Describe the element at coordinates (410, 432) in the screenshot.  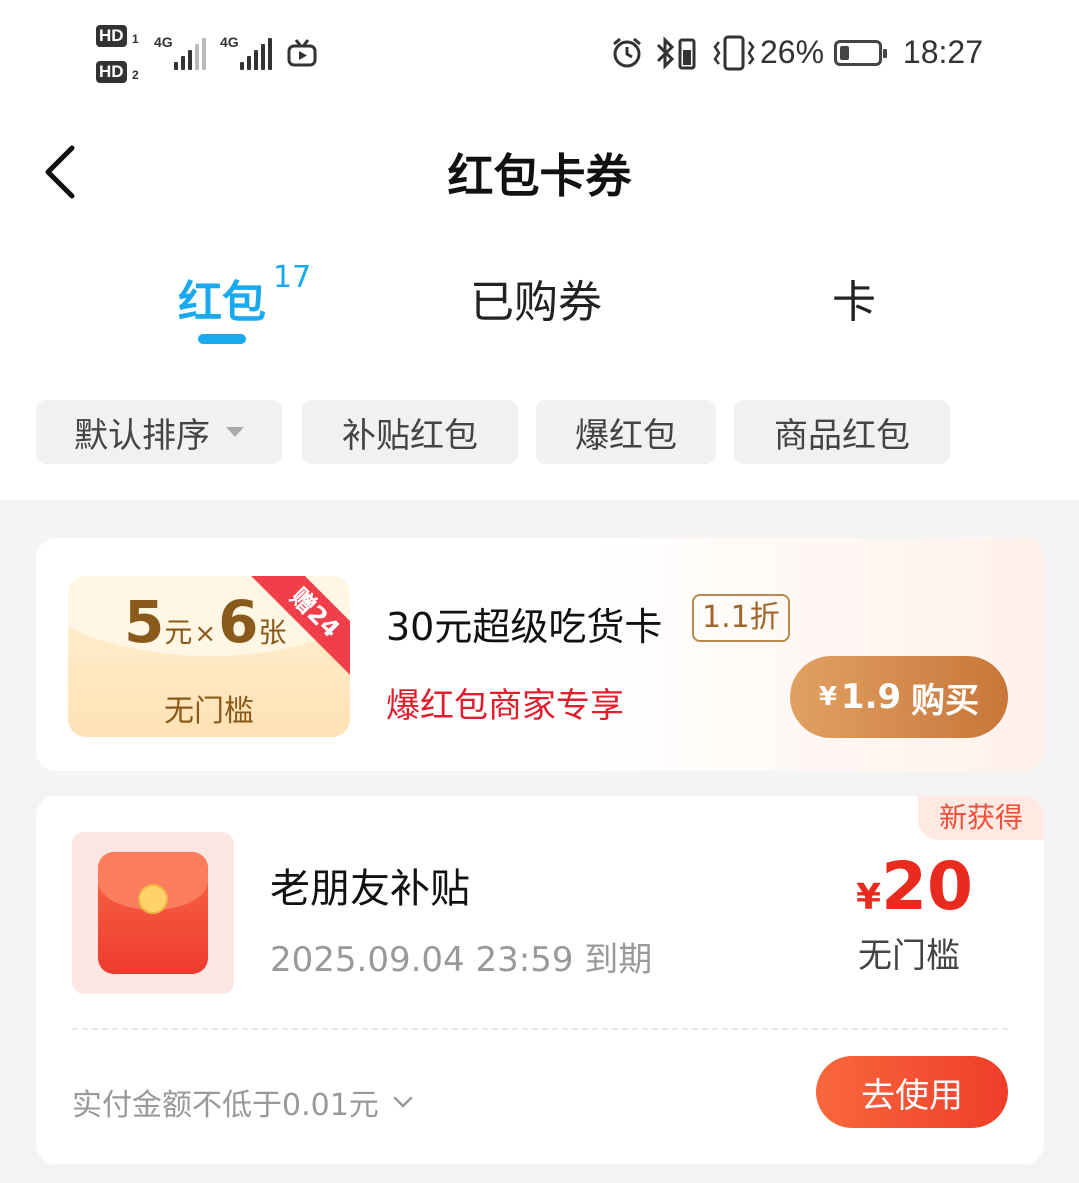
I see `filter-subsidy: 补贴红包` at that location.